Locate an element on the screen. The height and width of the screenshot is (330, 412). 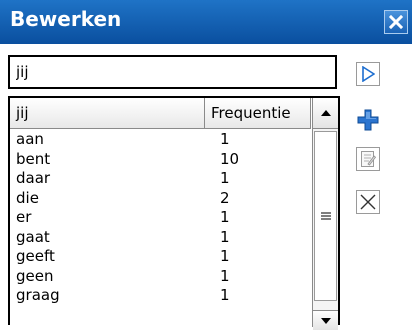
column-header-frequency: Frequentie is located at coordinates (258, 113).